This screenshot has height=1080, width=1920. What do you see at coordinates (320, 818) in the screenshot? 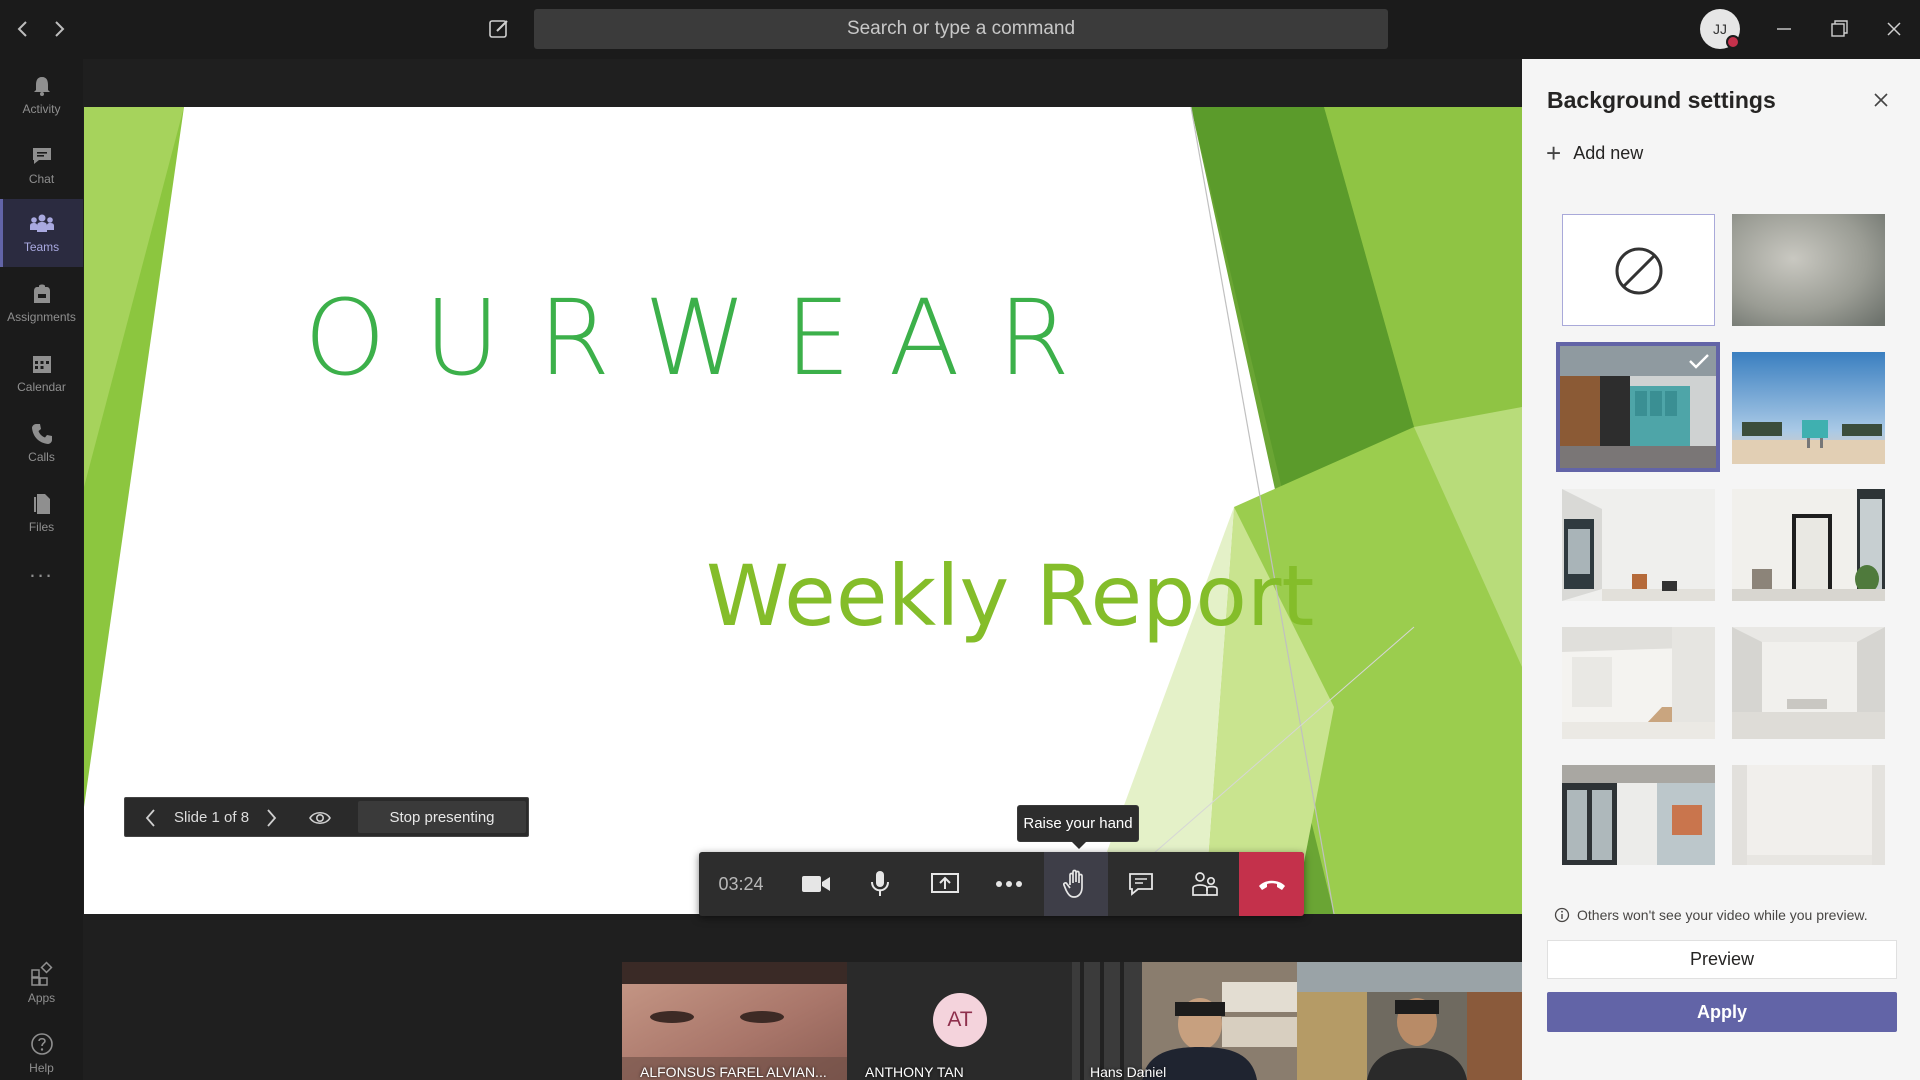
I see `eye-icon` at bounding box center [320, 818].